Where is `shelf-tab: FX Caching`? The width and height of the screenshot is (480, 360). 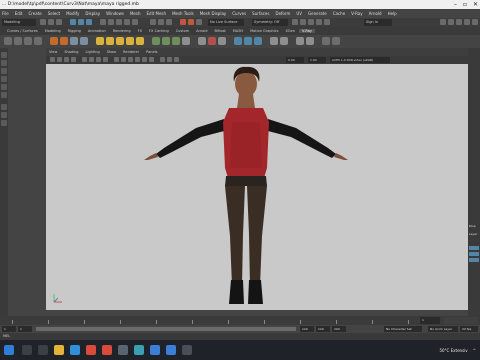
shelf-tab: FX Caching is located at coordinates (159, 31).